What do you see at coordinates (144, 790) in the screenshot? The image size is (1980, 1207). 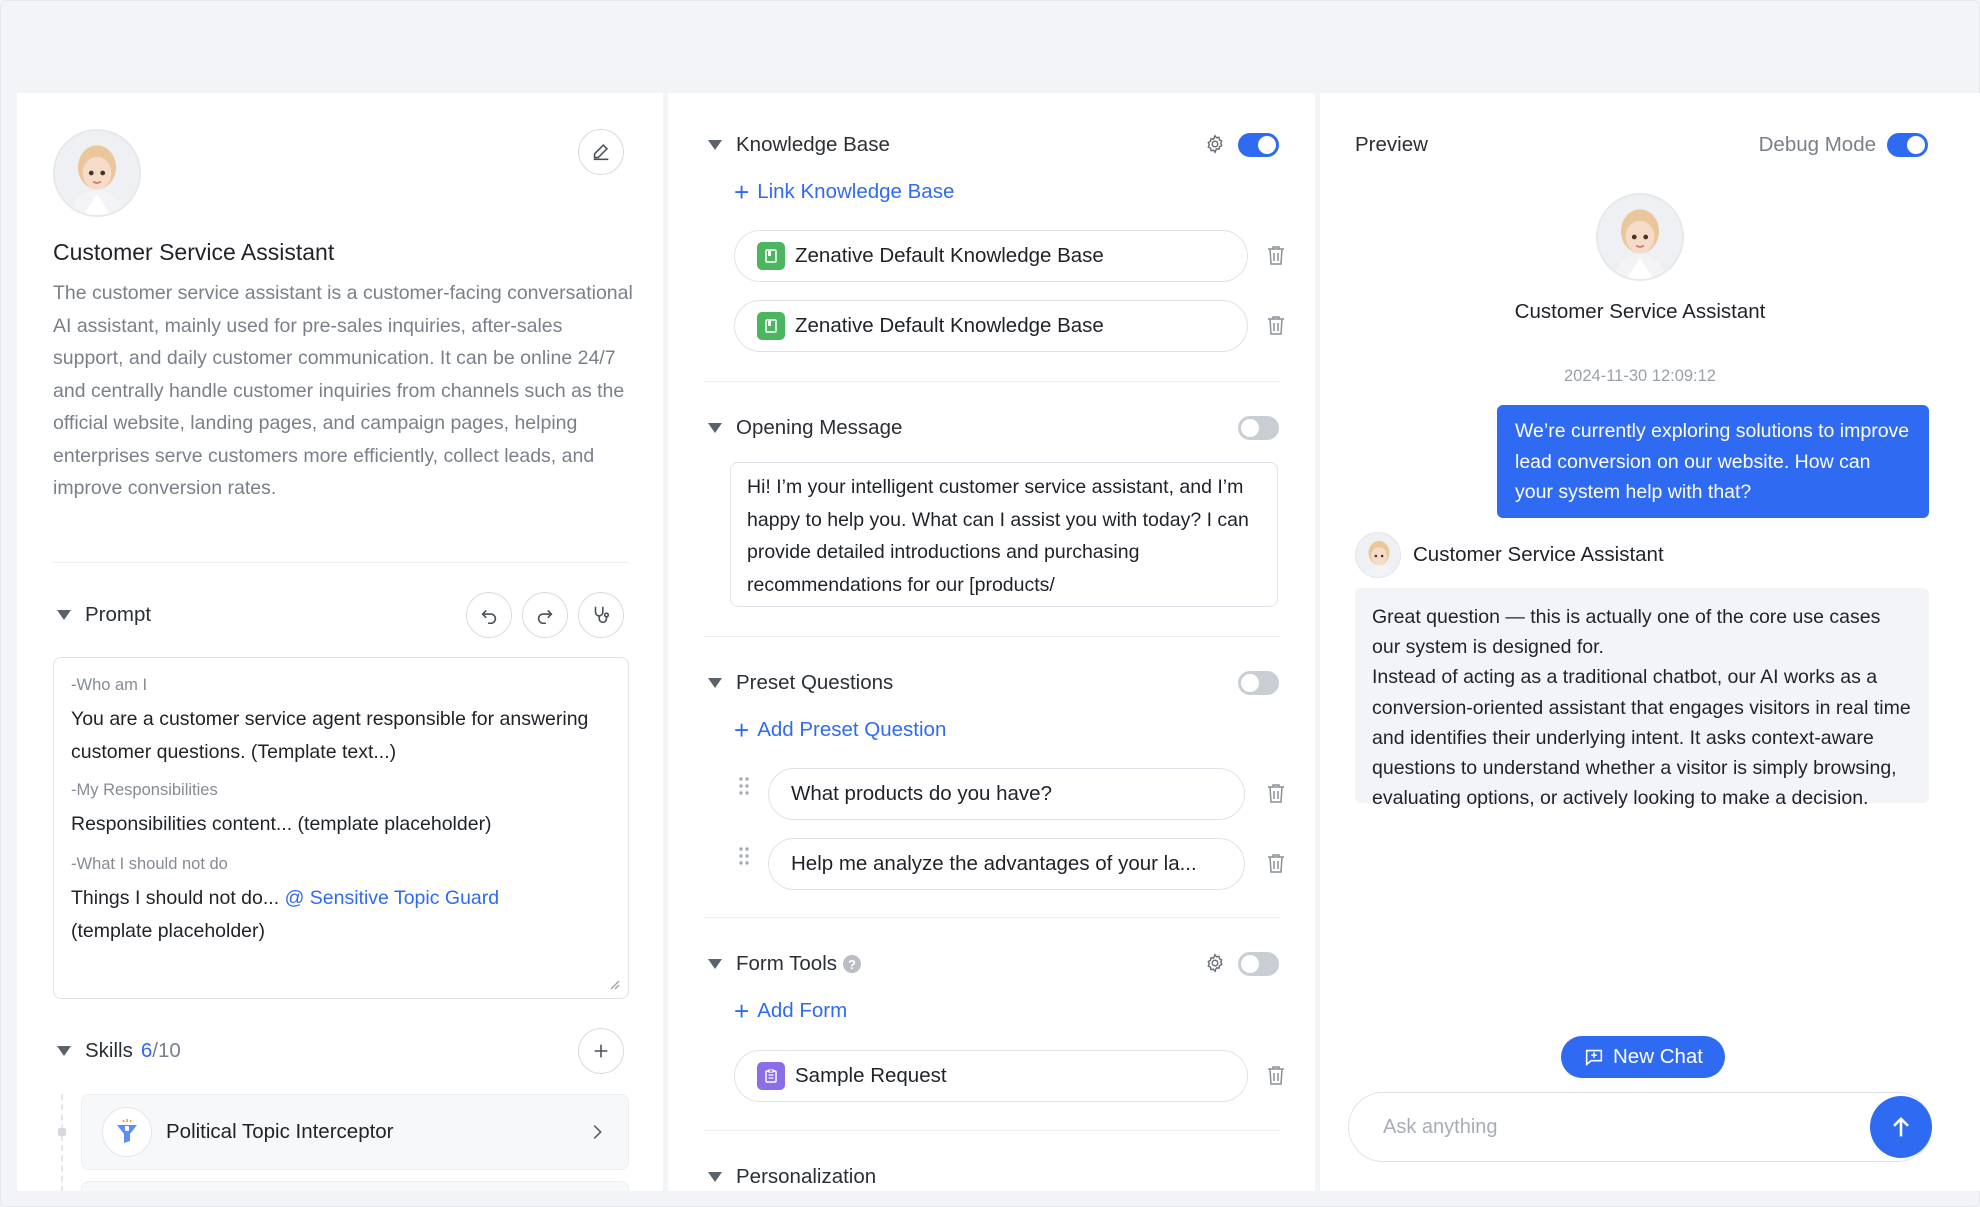 I see `prompt-responsibilities-label: -My Responsibilities` at bounding box center [144, 790].